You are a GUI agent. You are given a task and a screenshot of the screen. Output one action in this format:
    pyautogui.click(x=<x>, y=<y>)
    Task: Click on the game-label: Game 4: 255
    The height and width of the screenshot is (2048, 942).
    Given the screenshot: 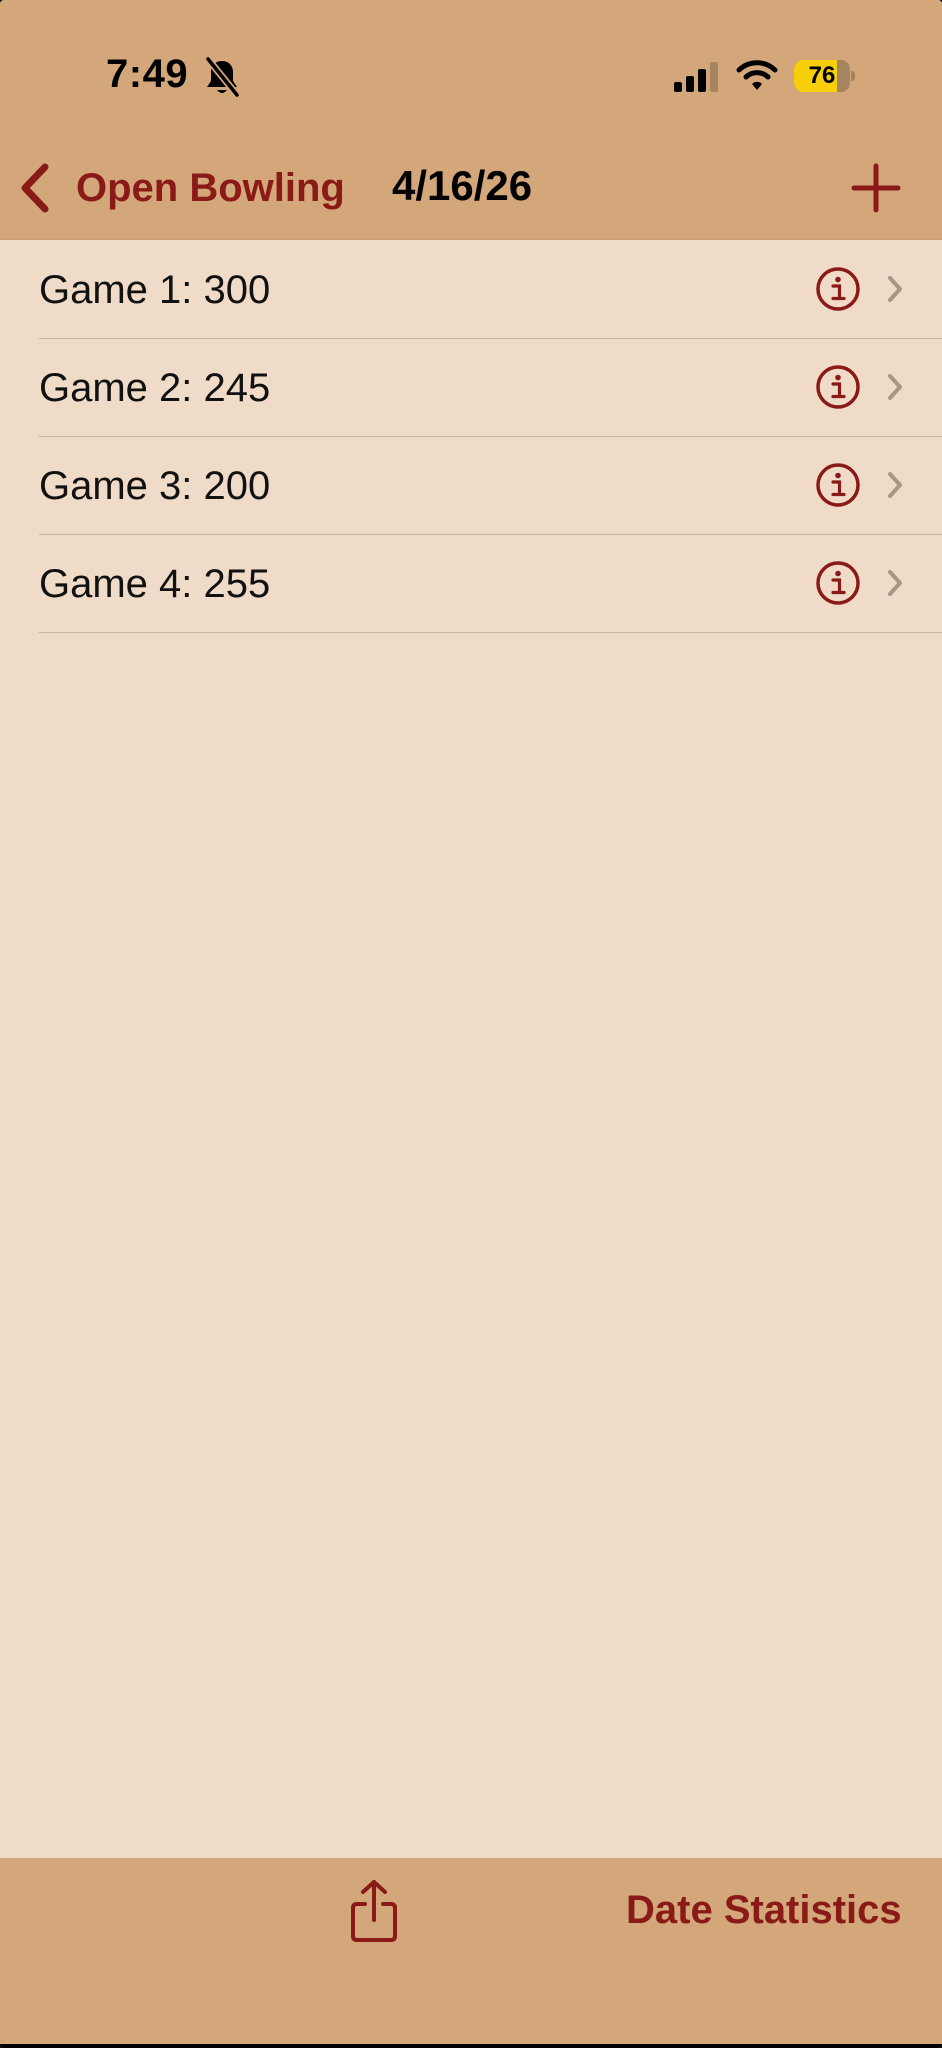 What is the action you would take?
    pyautogui.click(x=155, y=583)
    